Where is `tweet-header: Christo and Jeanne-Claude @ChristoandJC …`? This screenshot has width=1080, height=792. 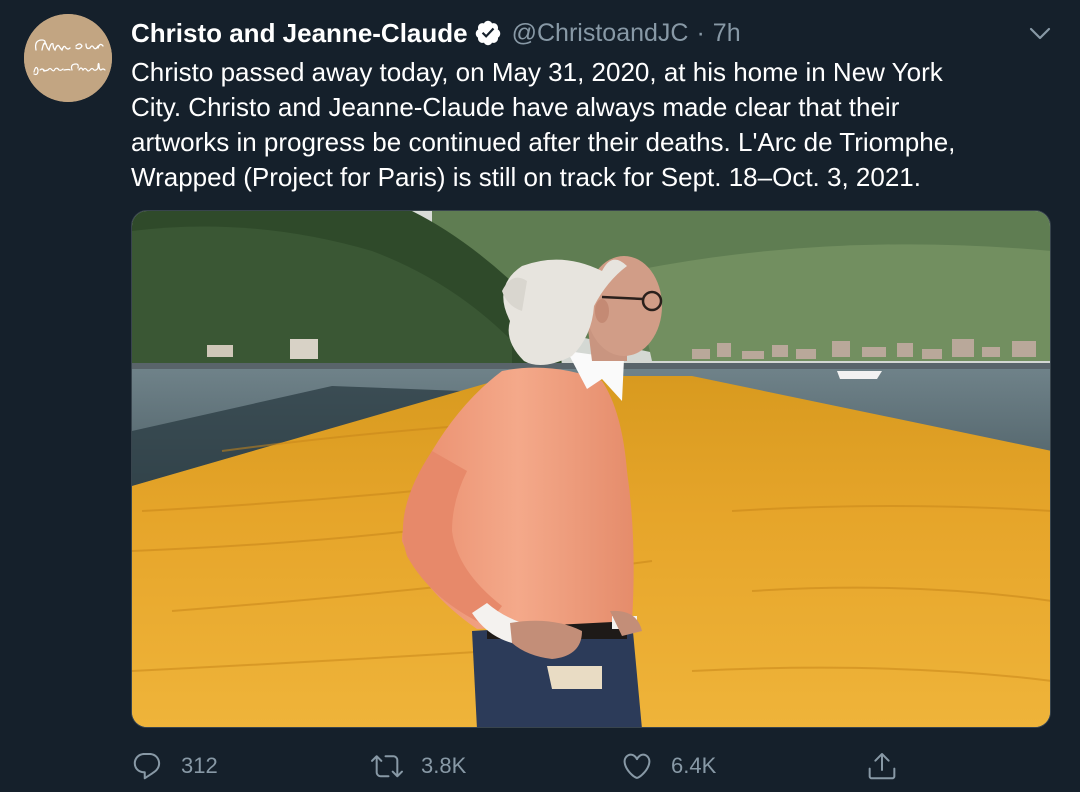
tweet-header: Christo and Jeanne-Claude @ChristoandJC … is located at coordinates (436, 33).